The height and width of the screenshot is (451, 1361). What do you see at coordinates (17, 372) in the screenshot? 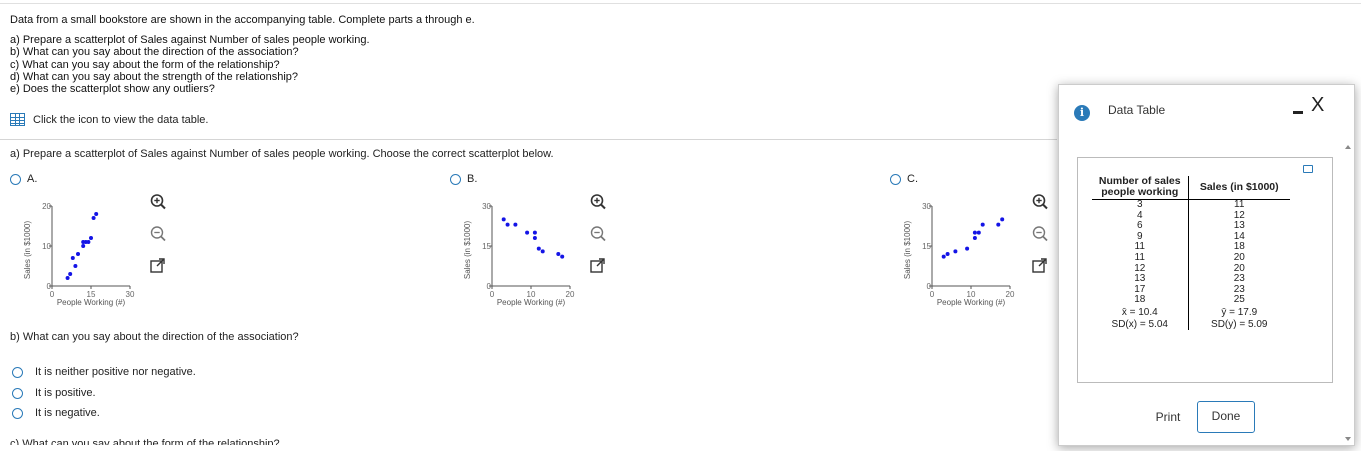
I see `choice-neither-radio` at bounding box center [17, 372].